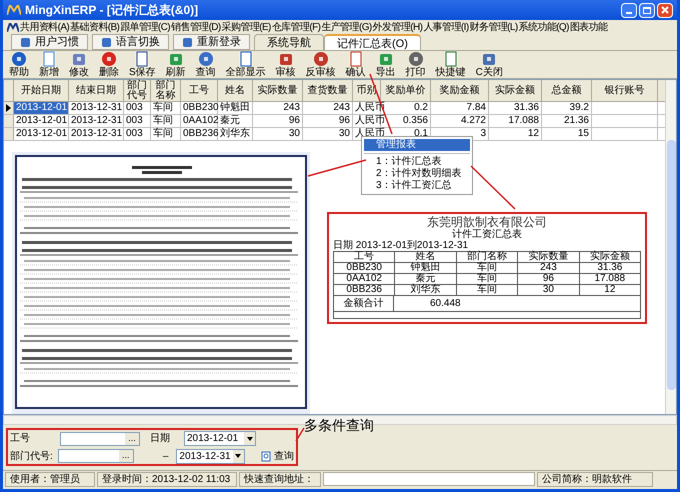 The width and height of the screenshot is (680, 492). Describe the element at coordinates (487, 222) in the screenshot. I see `company-name: 东莞明歆制衣有限公司` at that location.